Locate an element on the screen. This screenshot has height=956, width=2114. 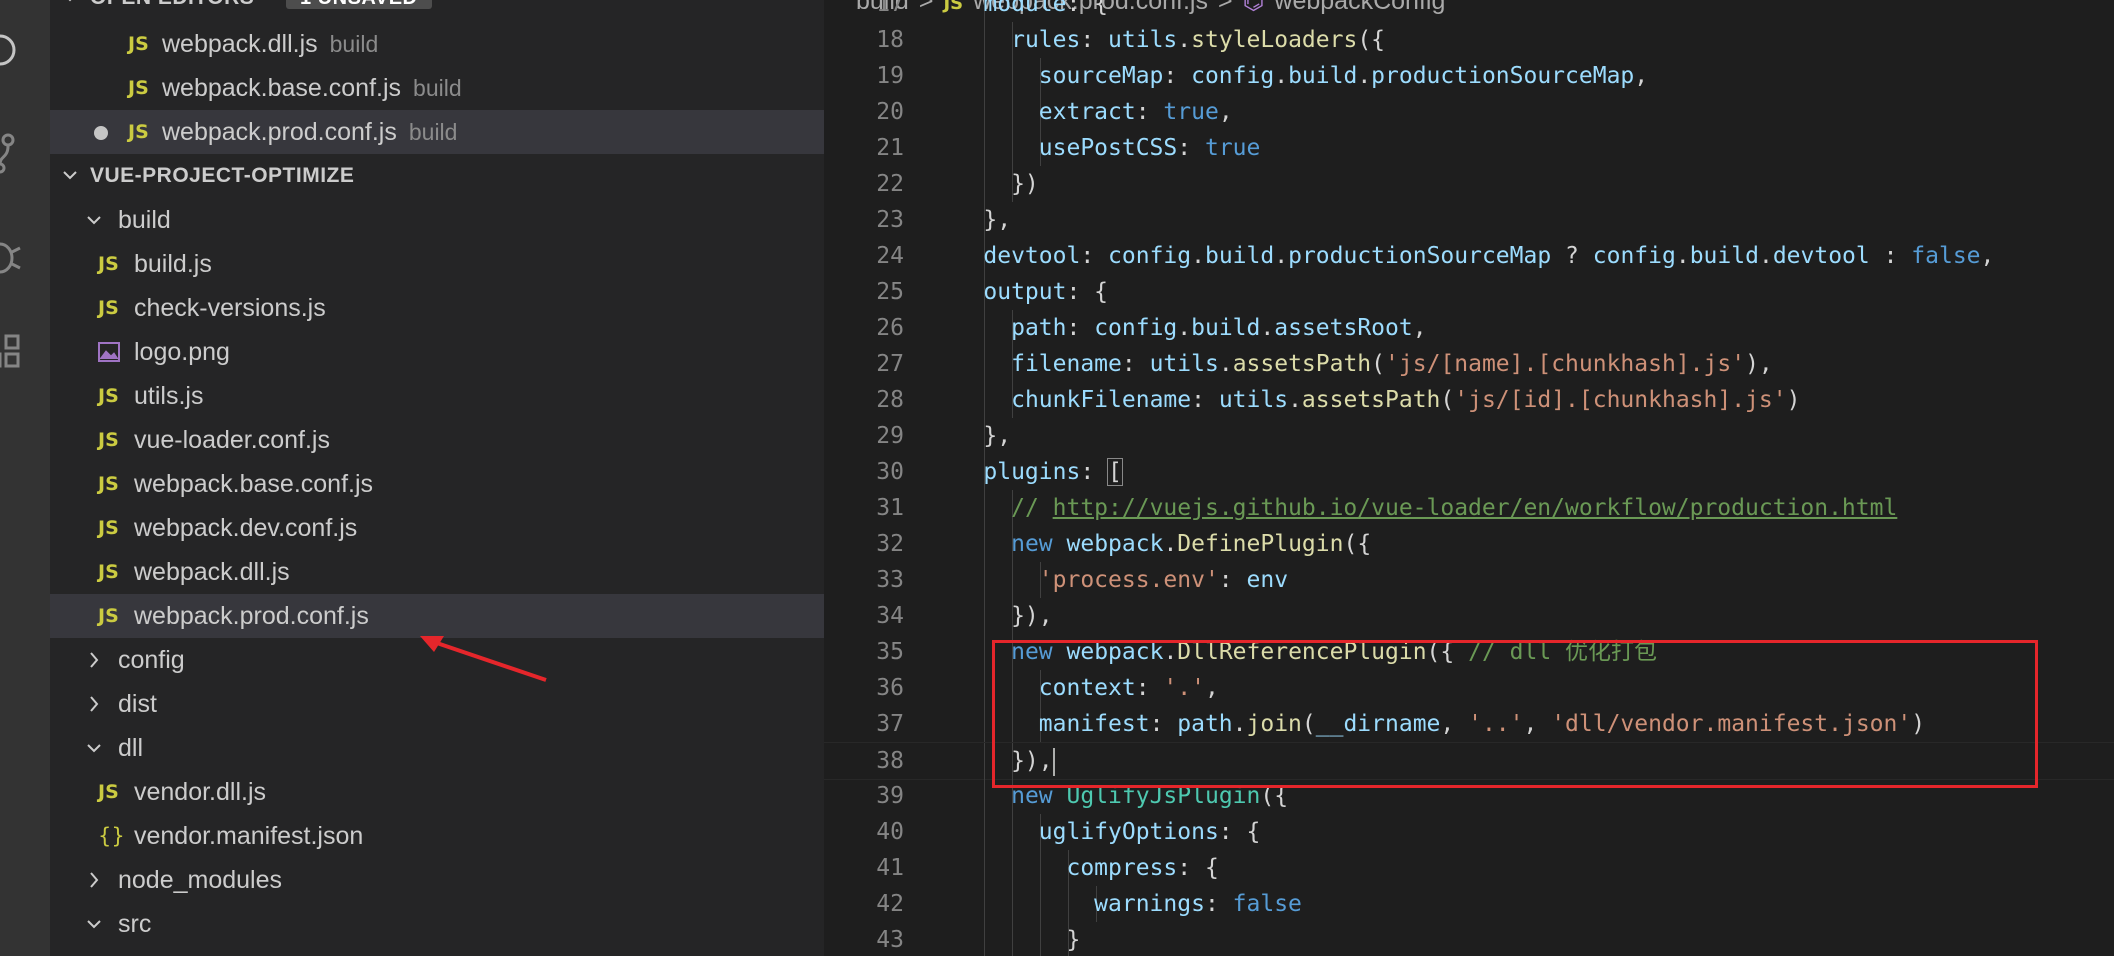
tree-folder: src is located at coordinates (437, 924).